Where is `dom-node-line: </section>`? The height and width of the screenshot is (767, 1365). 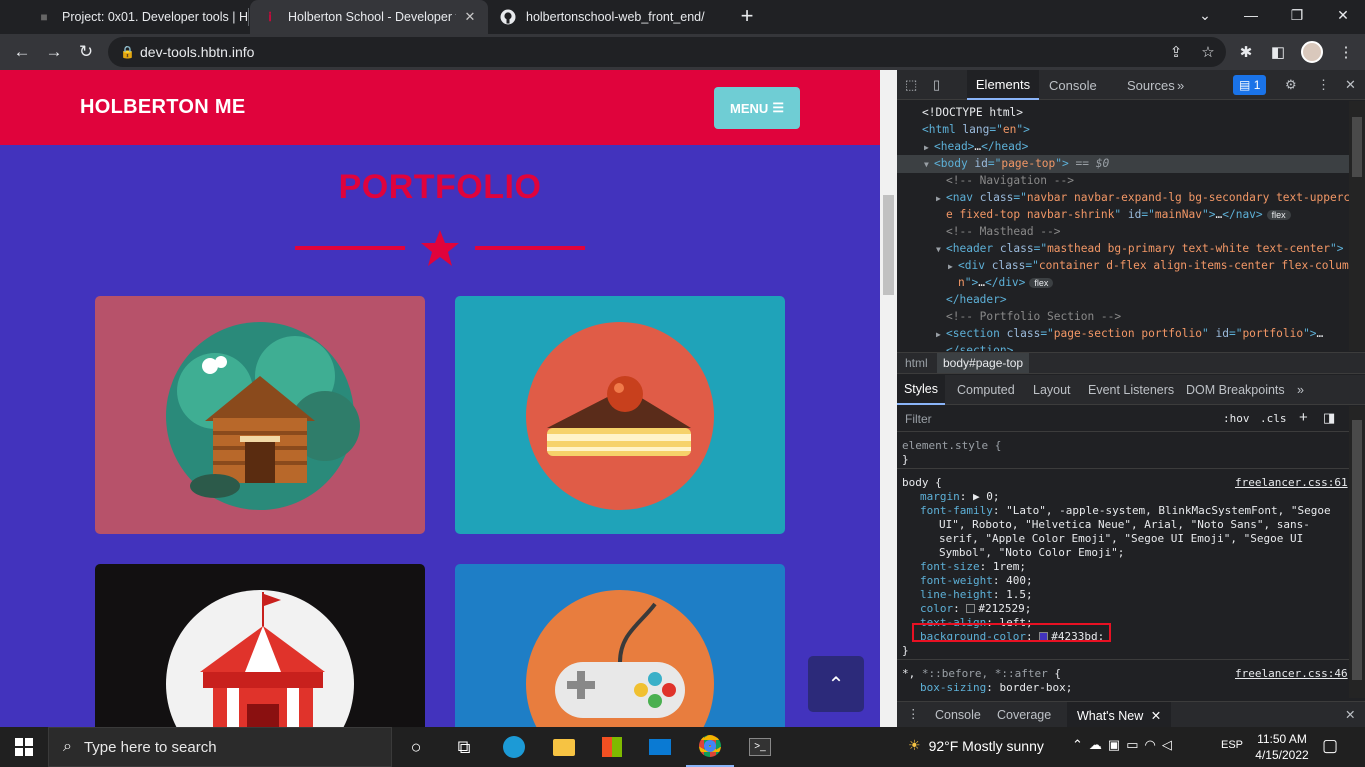
dom-node-line: </section> is located at coordinates (1123, 346).